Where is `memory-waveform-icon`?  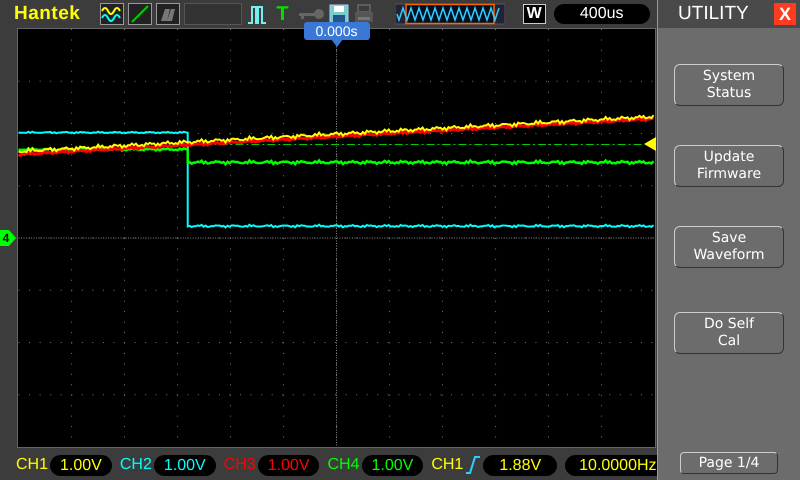
memory-waveform-icon is located at coordinates (449, 14).